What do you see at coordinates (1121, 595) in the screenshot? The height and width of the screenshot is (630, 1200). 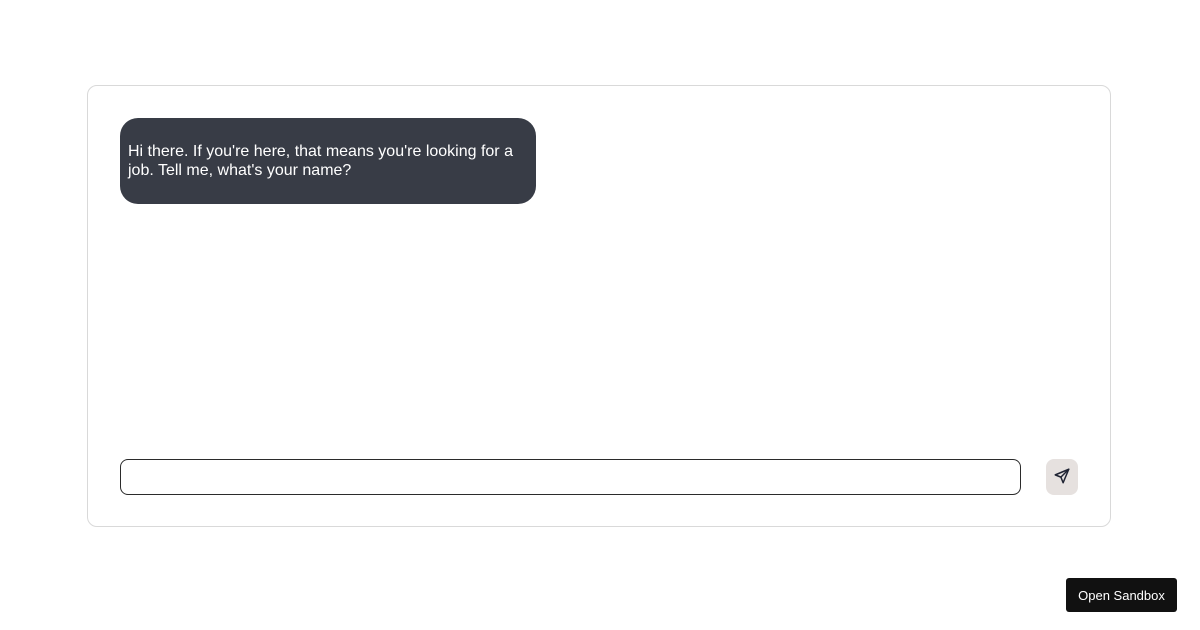 I see `open-sandbox-button: Open Sandbox` at bounding box center [1121, 595].